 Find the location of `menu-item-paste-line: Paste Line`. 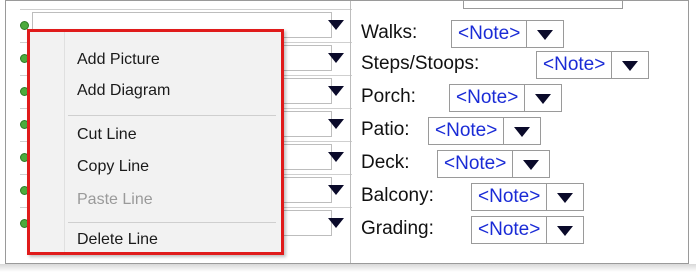

menu-item-paste-line: Paste Line is located at coordinates (115, 199).